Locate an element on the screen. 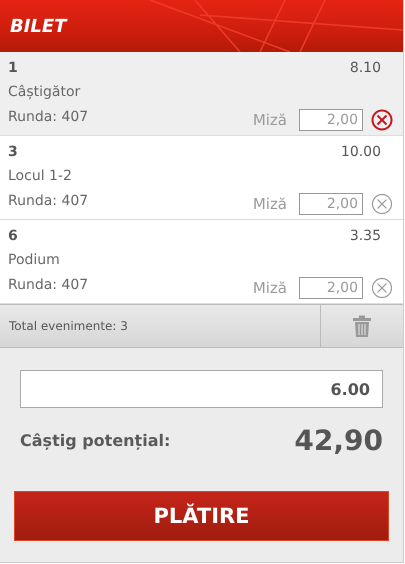 The height and width of the screenshot is (564, 405). potential-win-value: 42,90 is located at coordinates (338, 440).